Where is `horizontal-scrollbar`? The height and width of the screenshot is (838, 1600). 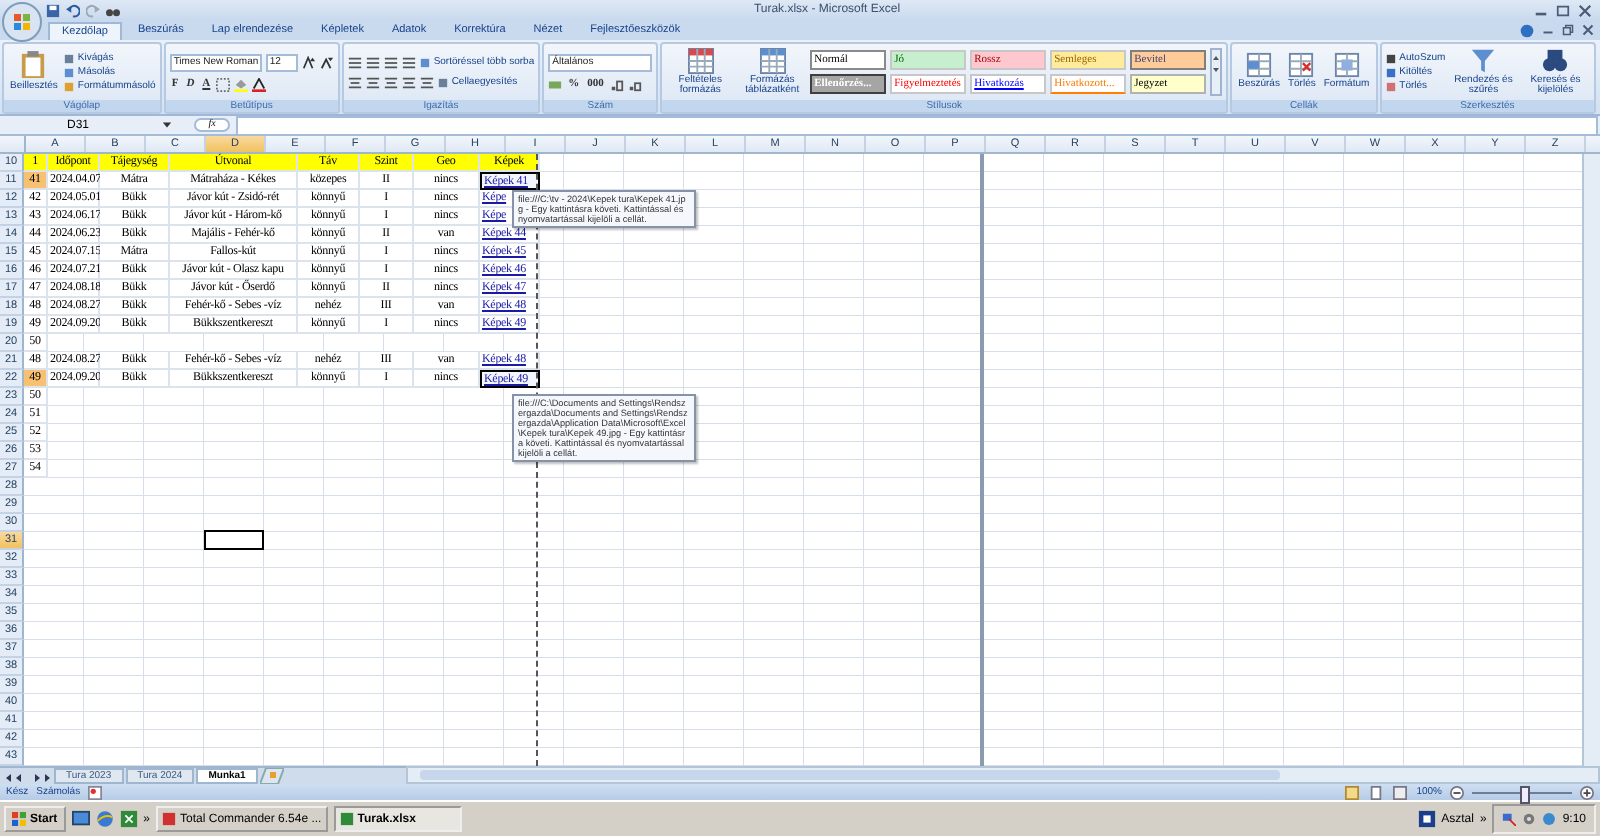
horizontal-scrollbar is located at coordinates (1002, 775).